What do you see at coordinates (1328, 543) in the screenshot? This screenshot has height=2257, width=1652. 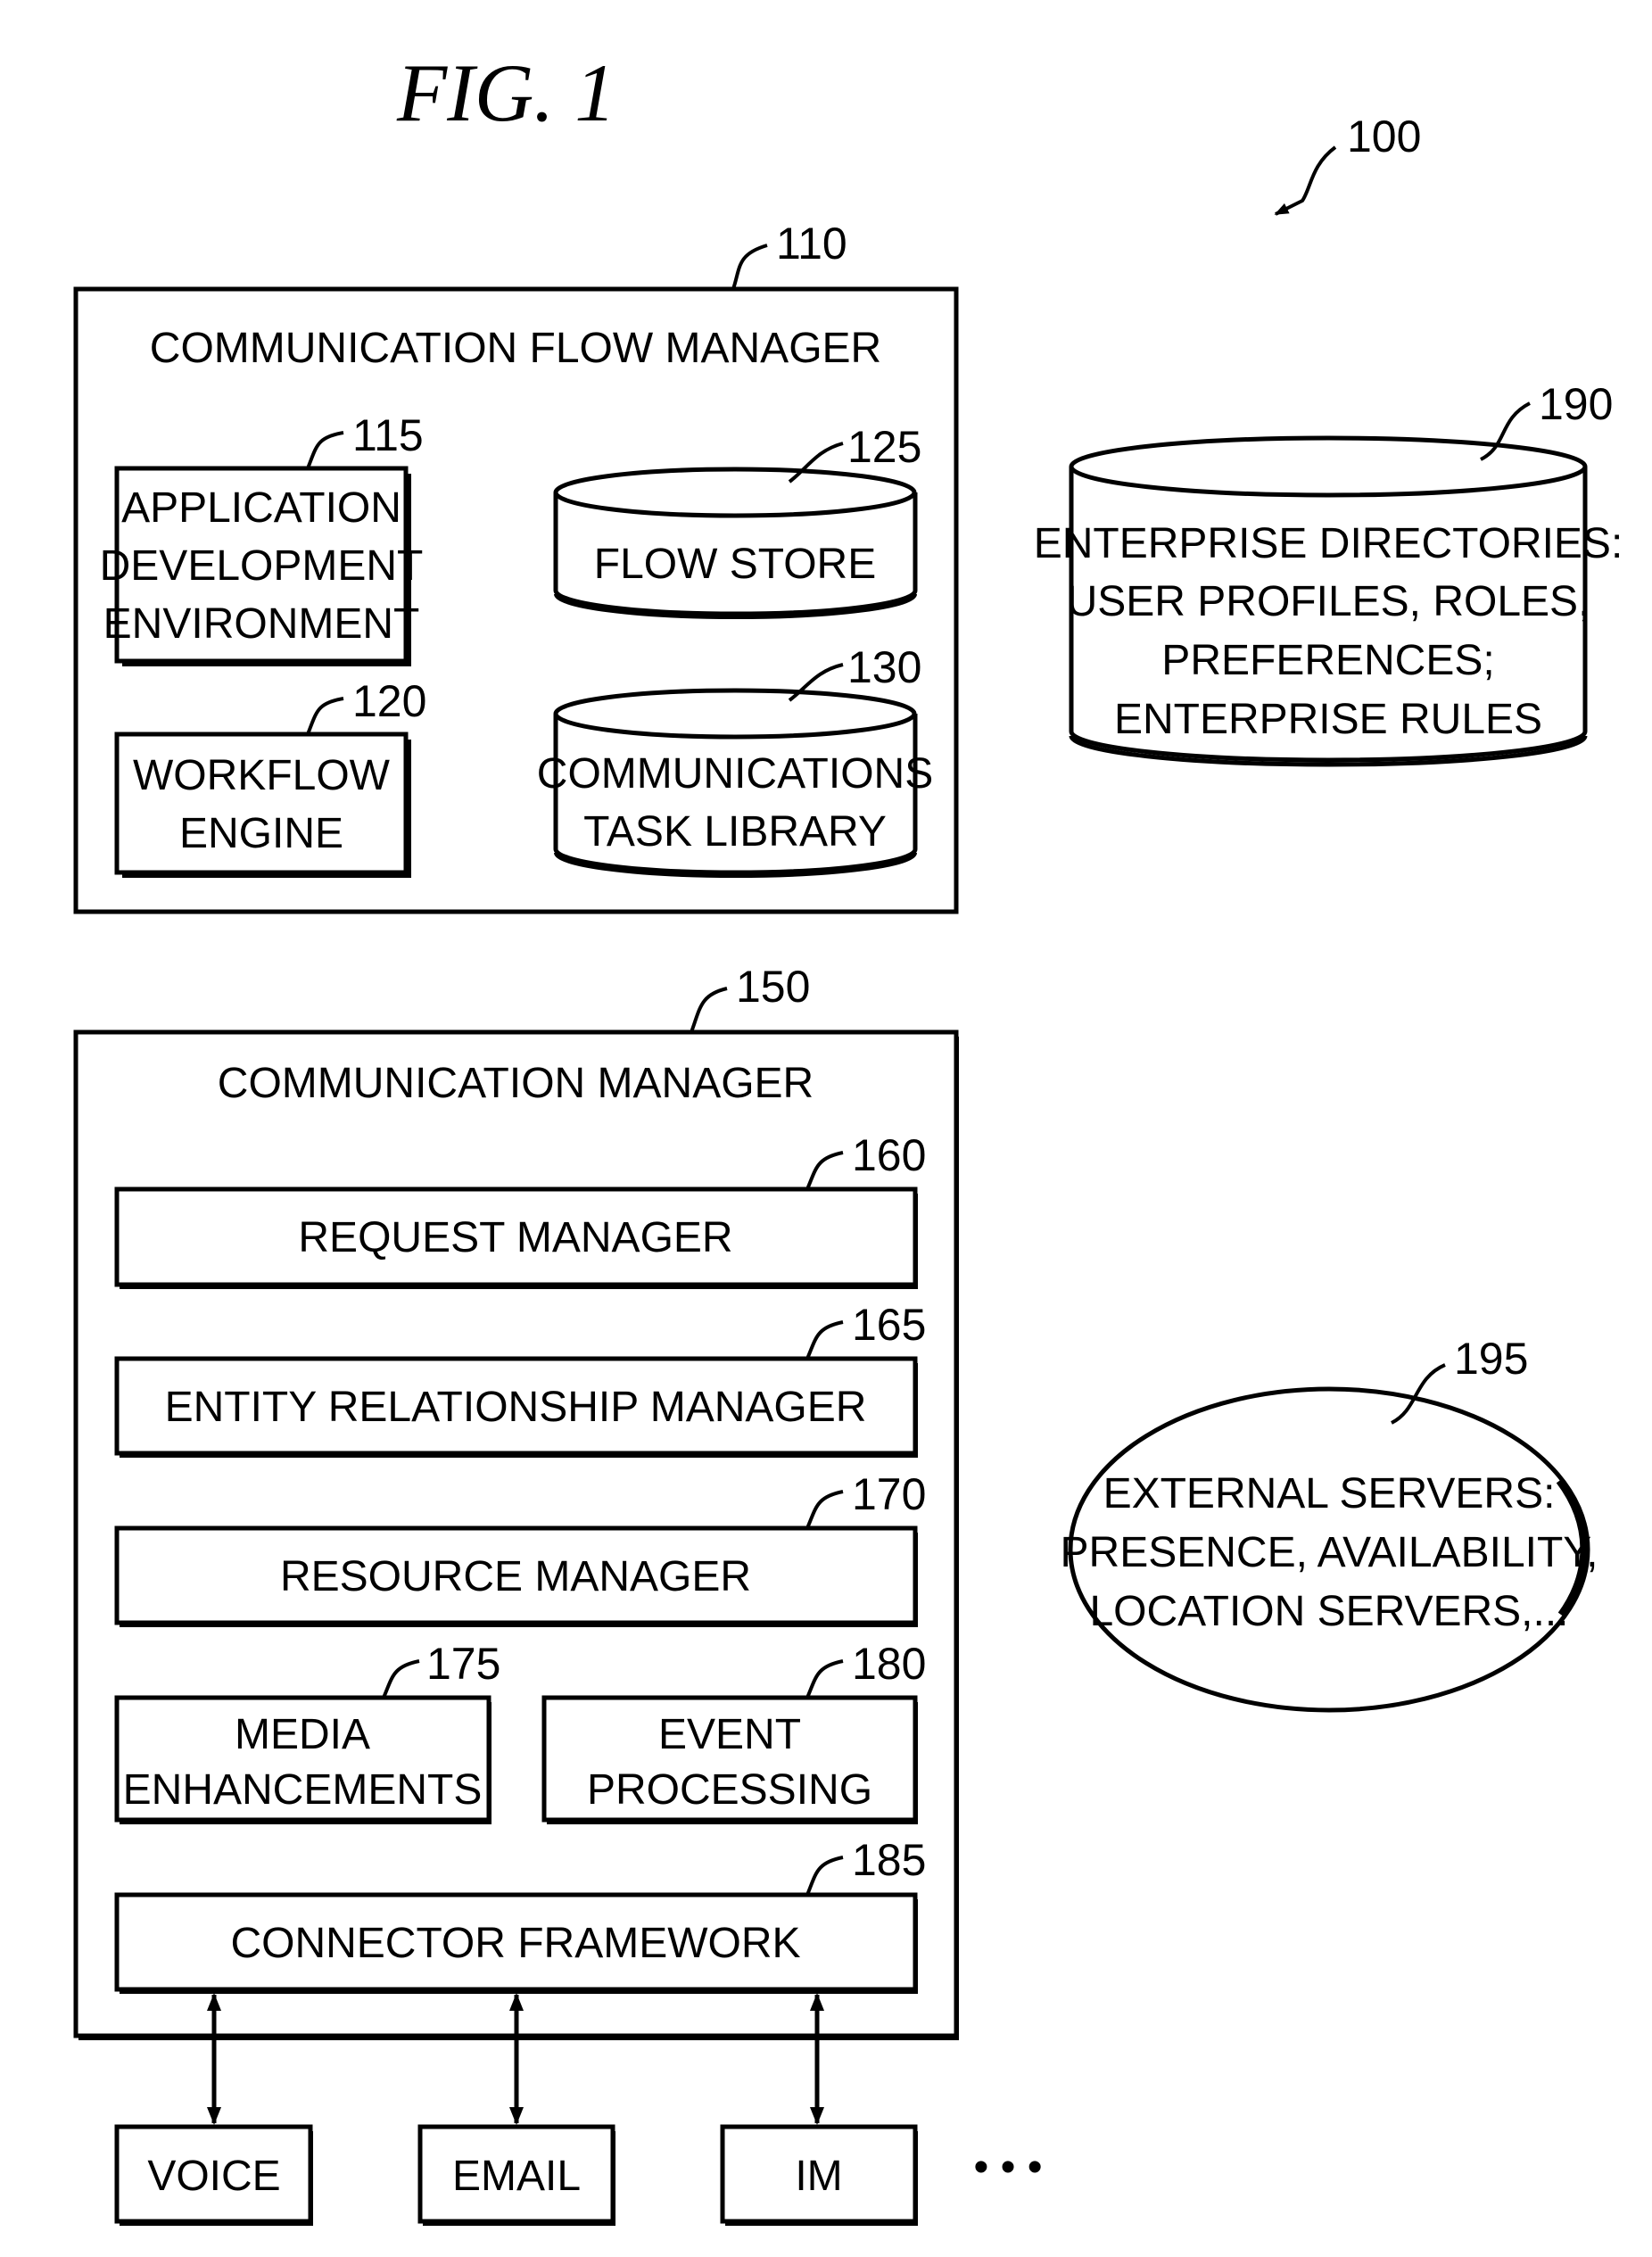 I see `directories-line-1: ENTERPRISE DIRECTORIES:` at bounding box center [1328, 543].